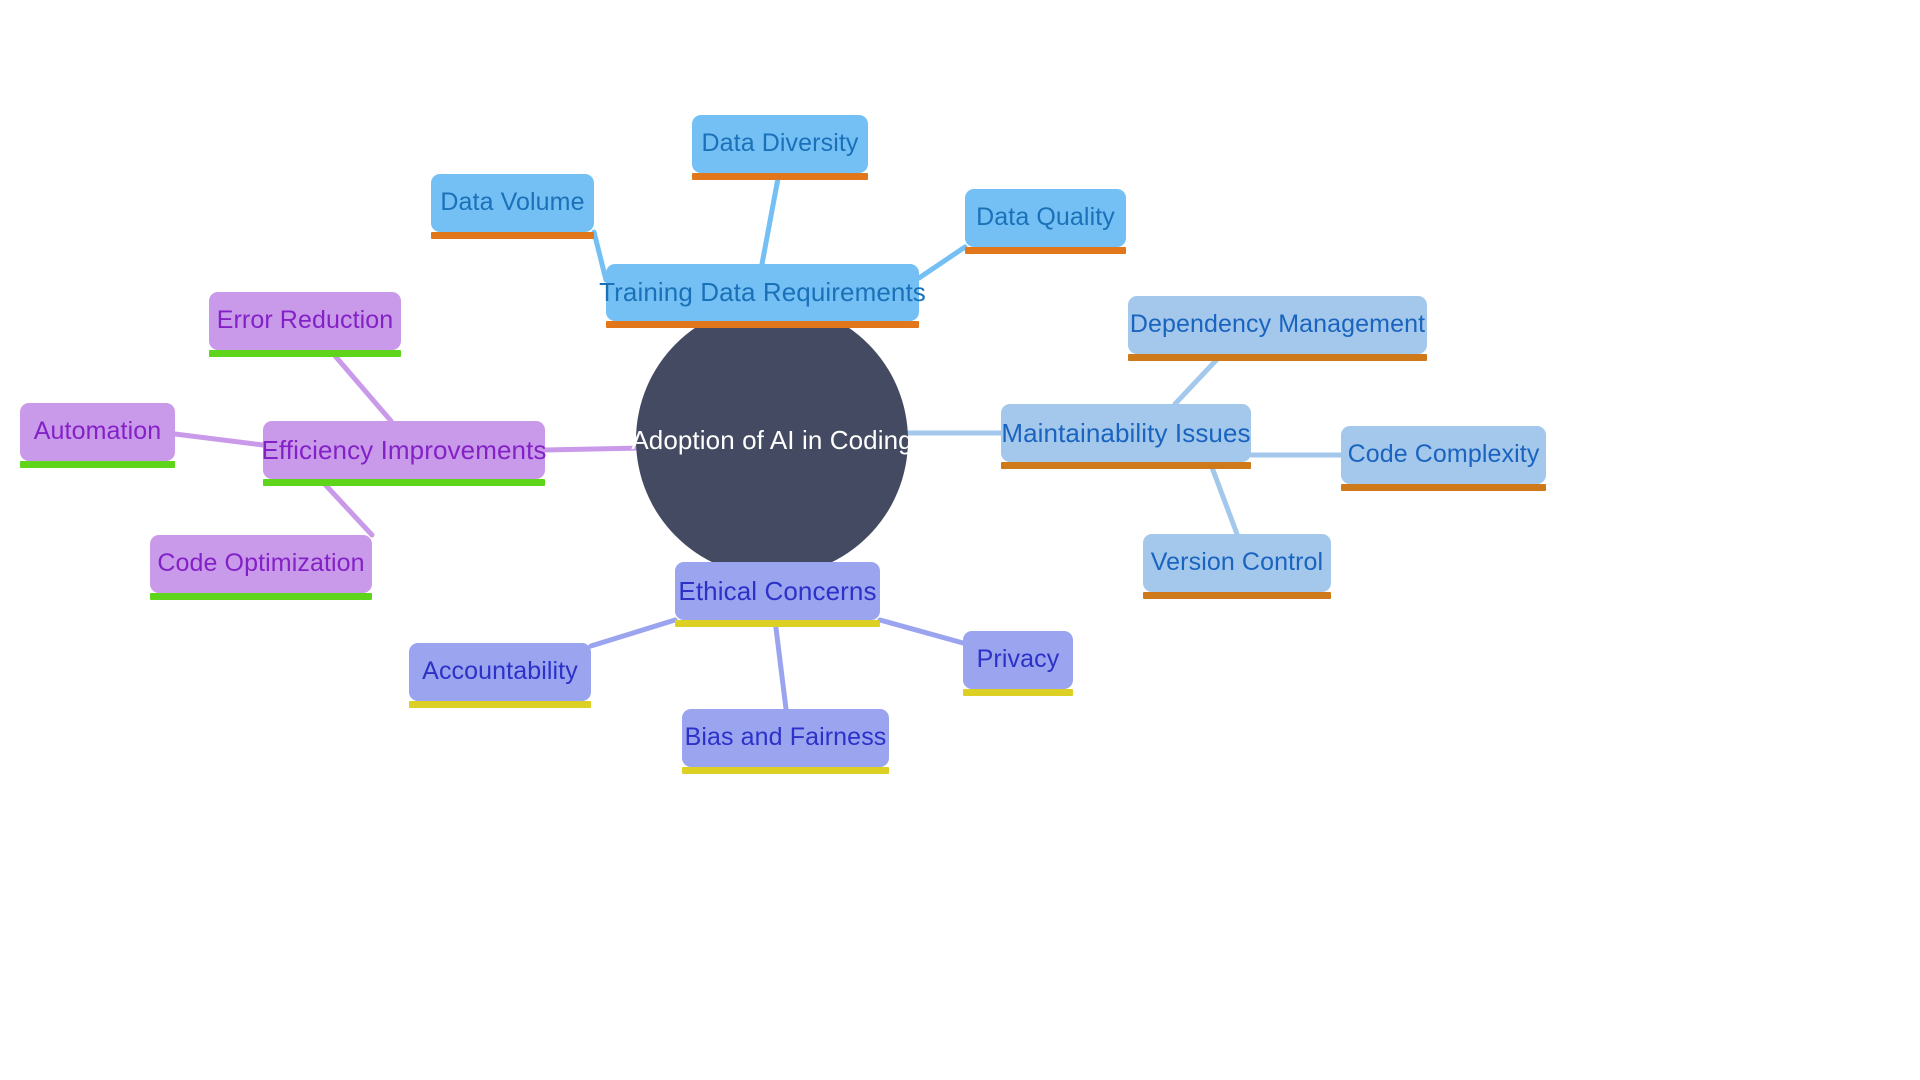  Describe the element at coordinates (762, 292) in the screenshot. I see `topic-node-training-data-requirements-label: Training Data Requirements` at that location.